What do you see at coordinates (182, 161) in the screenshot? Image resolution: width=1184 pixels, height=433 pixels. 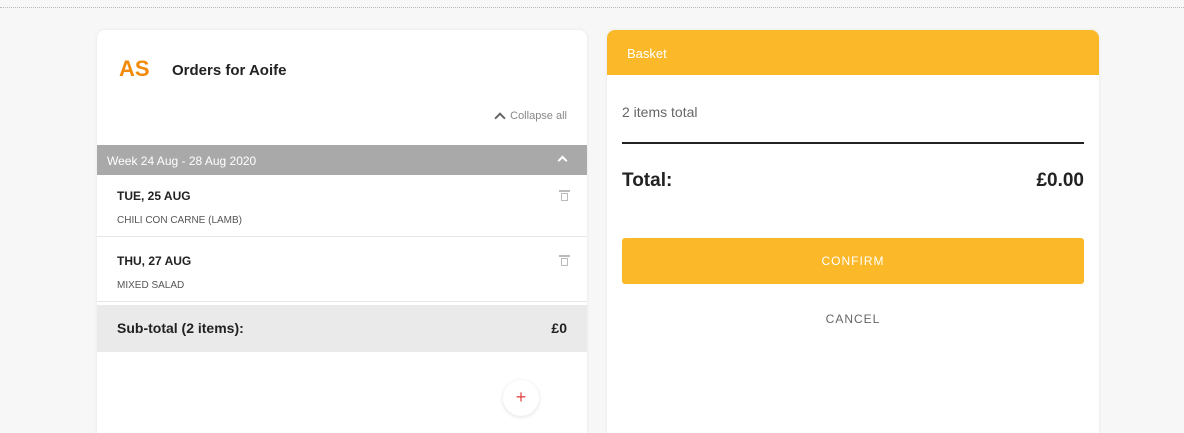 I see `week-label: Week 24 Aug - 28 Aug 2020` at bounding box center [182, 161].